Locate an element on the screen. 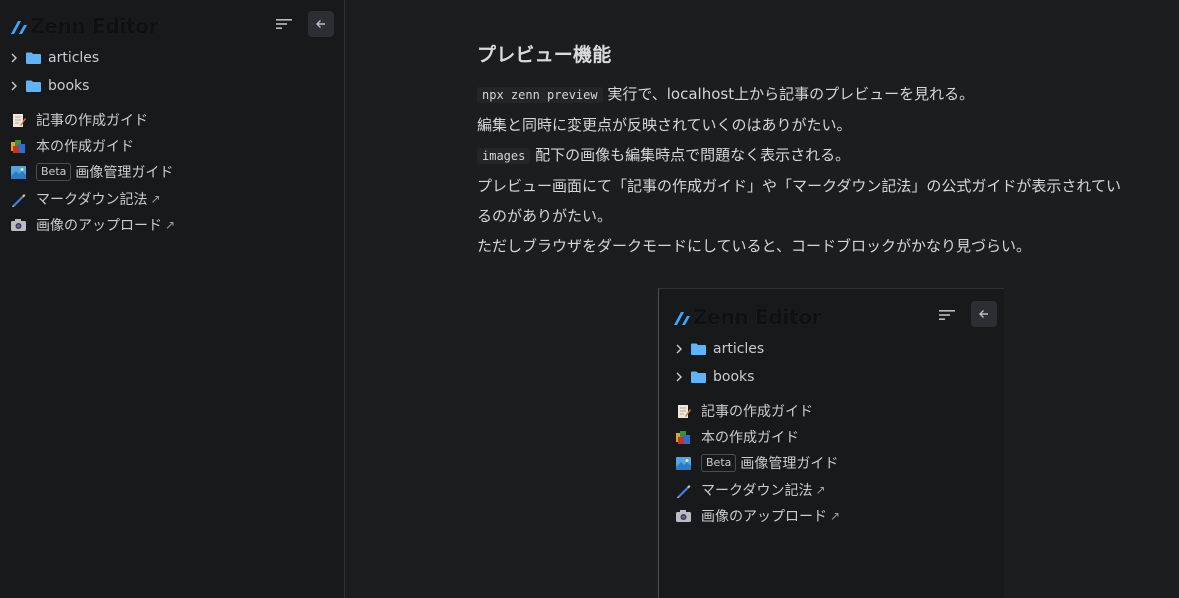 The image size is (1179, 598). text-span: 配下の画像も編集時点で問題なく表示される。 is located at coordinates (690, 155).